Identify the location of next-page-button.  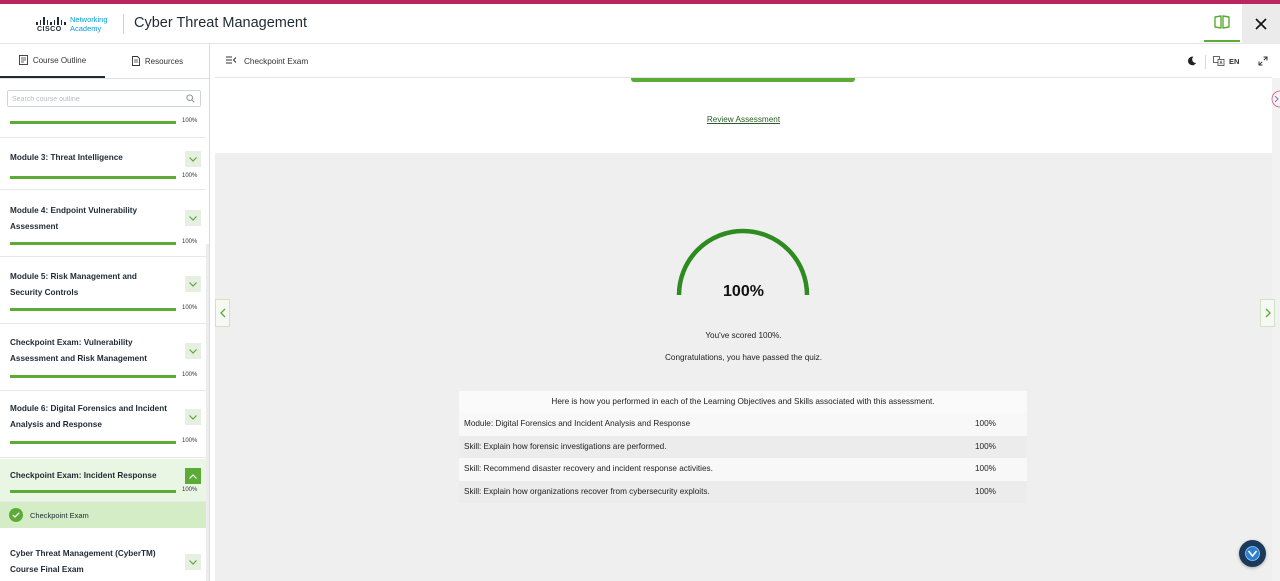
(1267, 313).